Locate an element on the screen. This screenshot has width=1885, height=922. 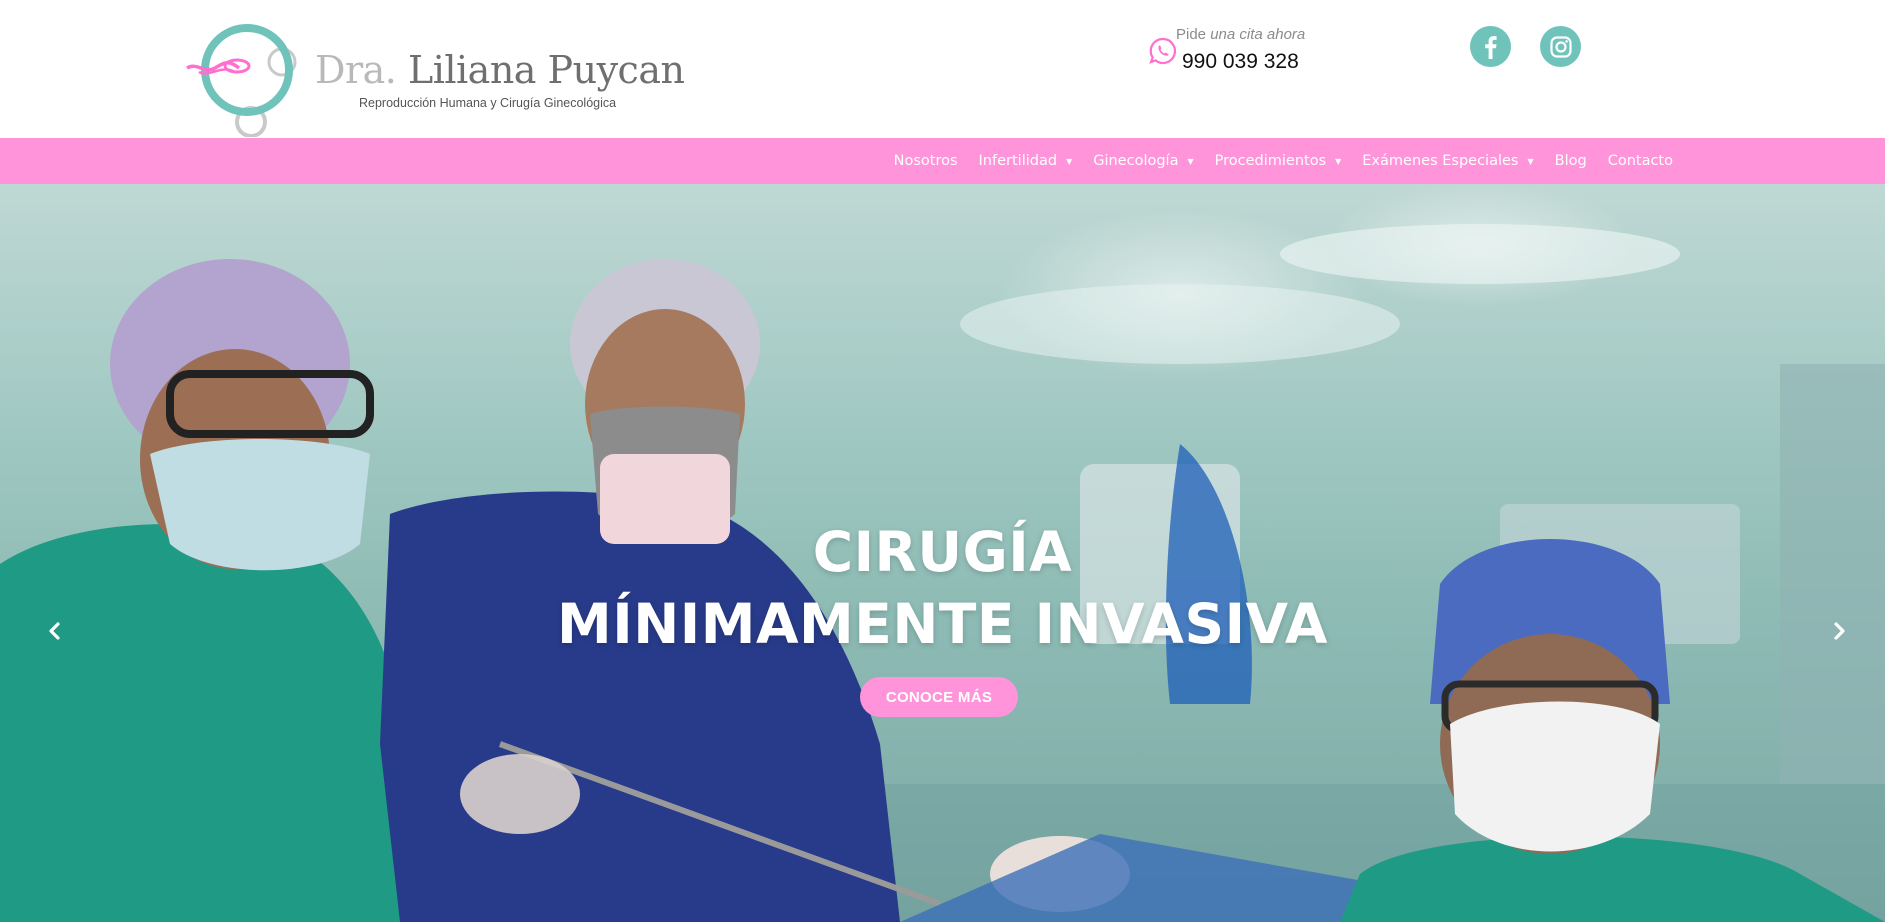
chevron-right-icon is located at coordinates (1839, 631).